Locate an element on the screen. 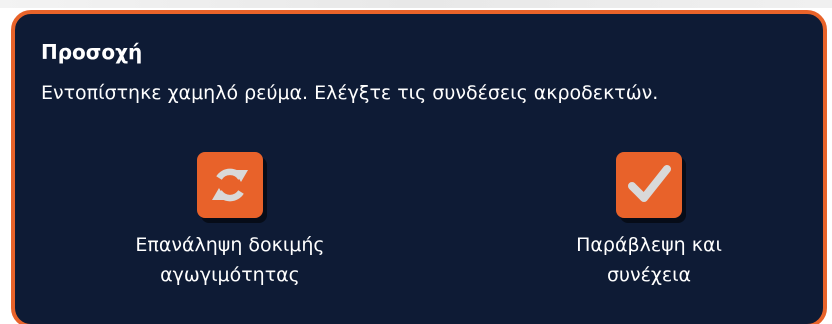  retry-label-line-1: Επανάληψη δοκιμής is located at coordinates (230, 245).